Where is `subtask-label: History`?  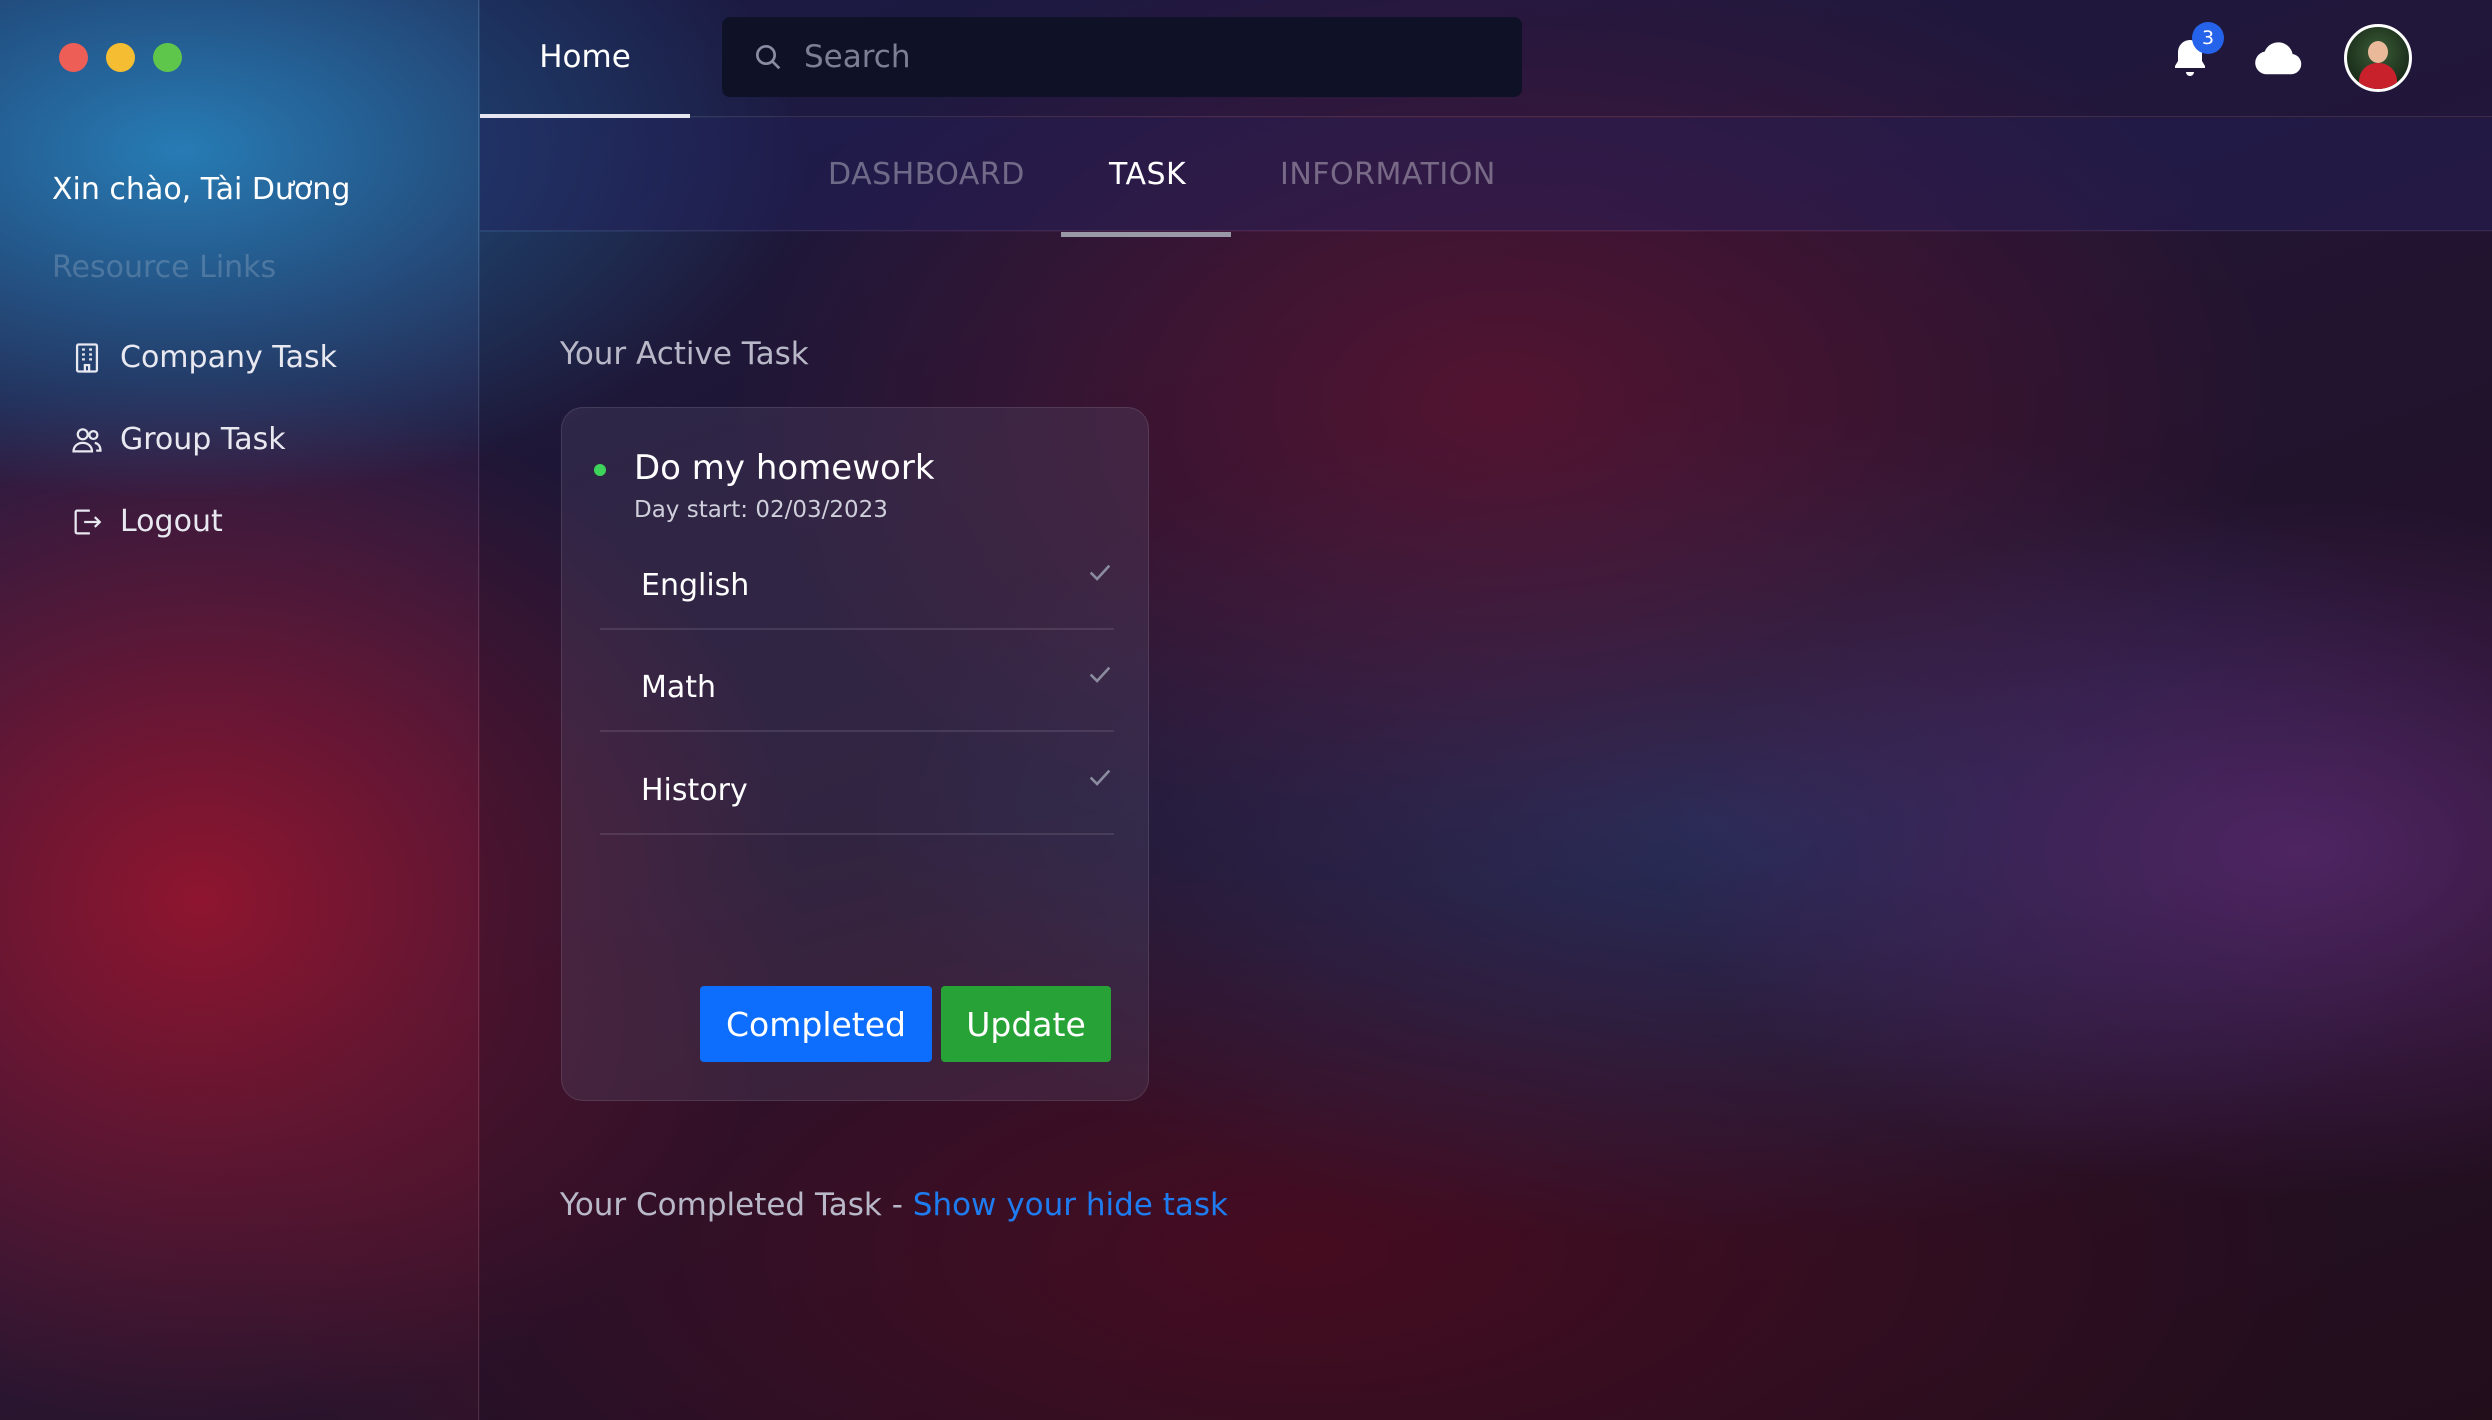 subtask-label: History is located at coordinates (694, 790).